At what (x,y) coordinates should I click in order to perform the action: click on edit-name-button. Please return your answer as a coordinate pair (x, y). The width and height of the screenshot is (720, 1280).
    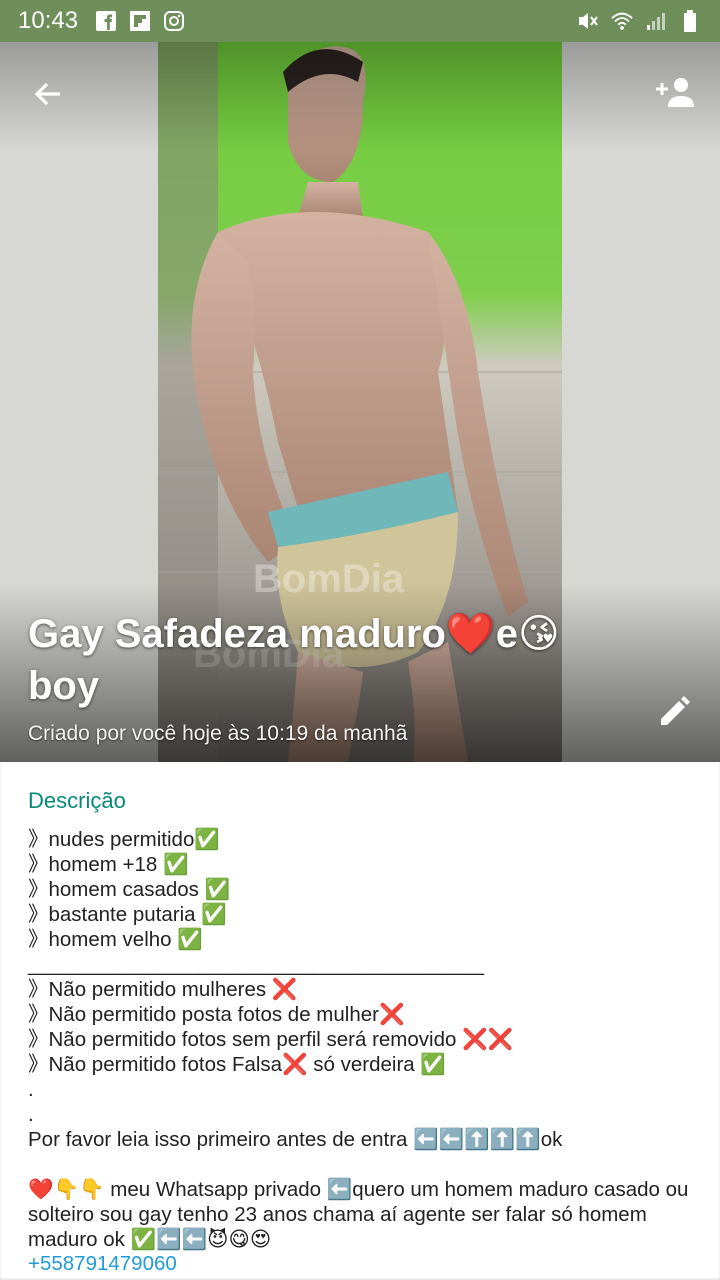
    Looking at the image, I should click on (674, 712).